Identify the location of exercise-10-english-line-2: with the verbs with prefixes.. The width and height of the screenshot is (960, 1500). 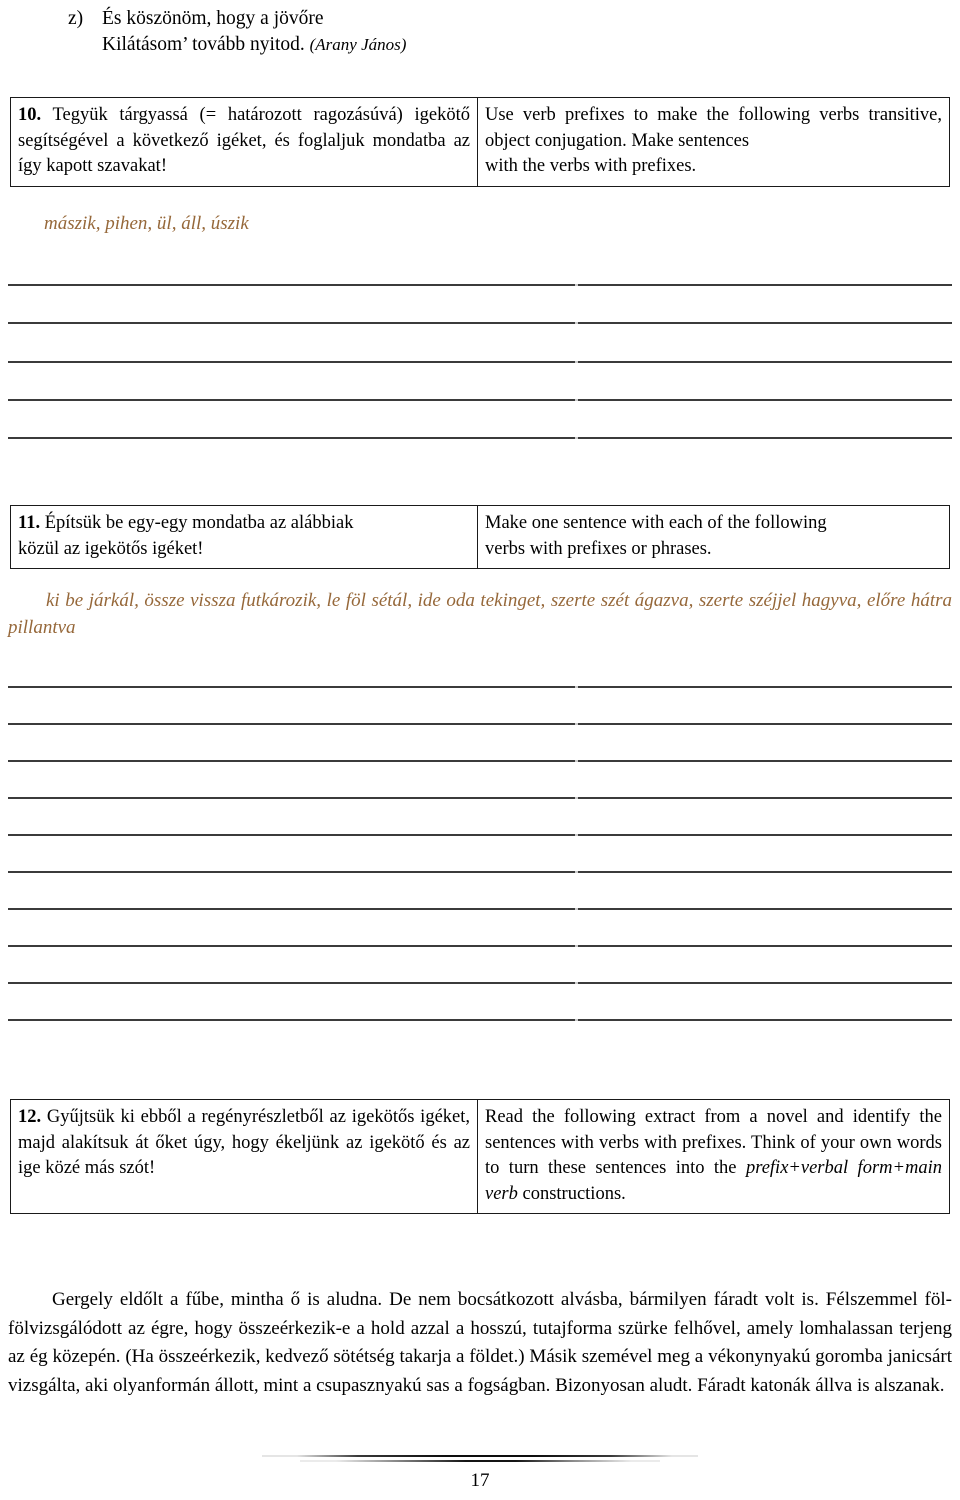
(591, 166).